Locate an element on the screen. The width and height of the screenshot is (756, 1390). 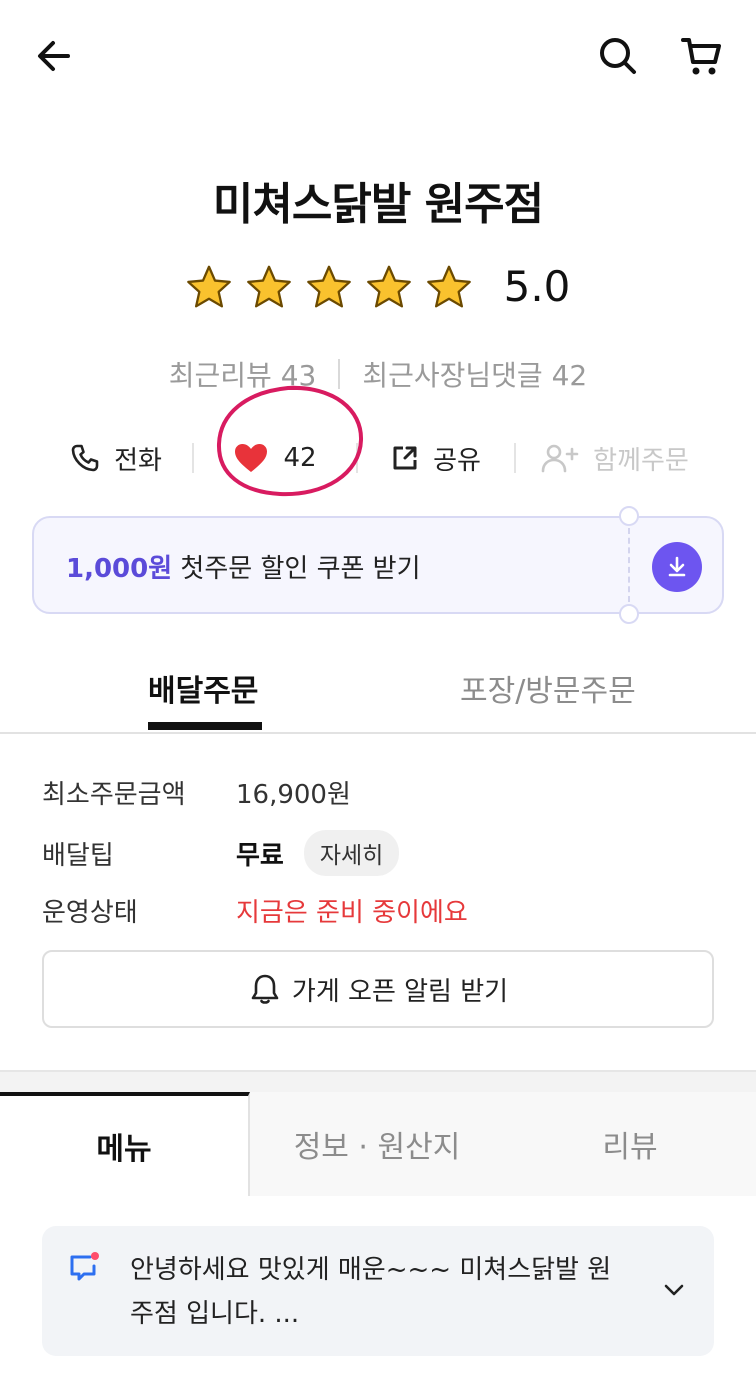
search-icon is located at coordinates (618, 56).